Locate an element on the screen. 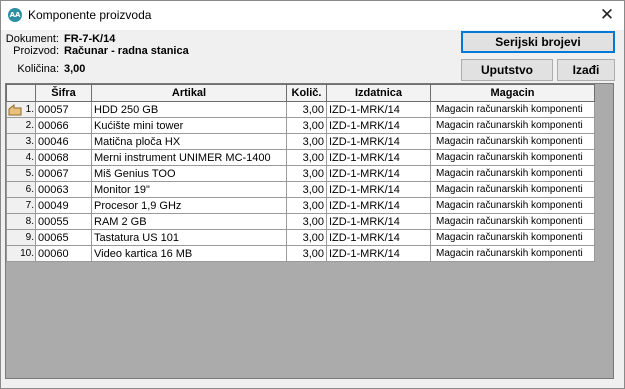  row-number: 1. is located at coordinates (21, 109).